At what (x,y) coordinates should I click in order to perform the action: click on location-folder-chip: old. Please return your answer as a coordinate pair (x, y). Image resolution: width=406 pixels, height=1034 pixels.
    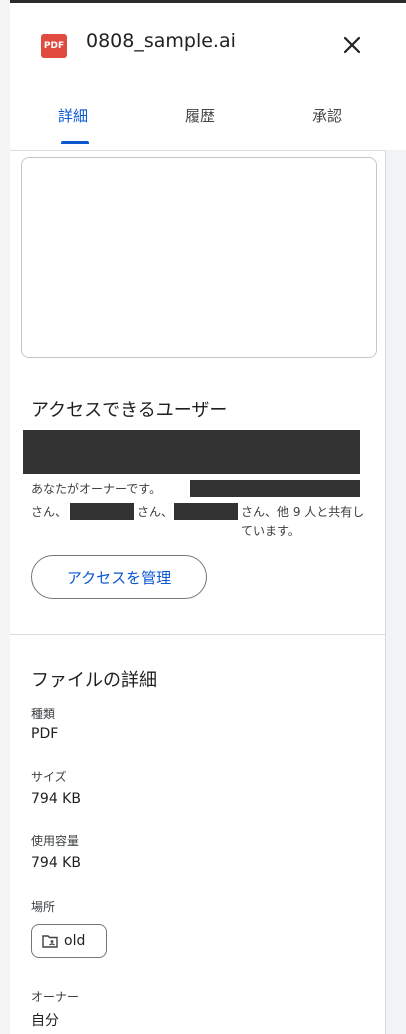
    Looking at the image, I should click on (69, 941).